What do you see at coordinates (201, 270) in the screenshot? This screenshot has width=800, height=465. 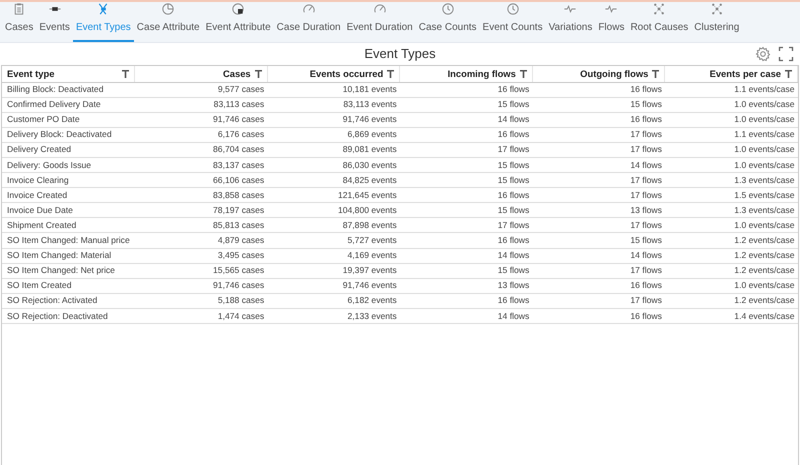 I see `table-cell: 15,565 cases` at bounding box center [201, 270].